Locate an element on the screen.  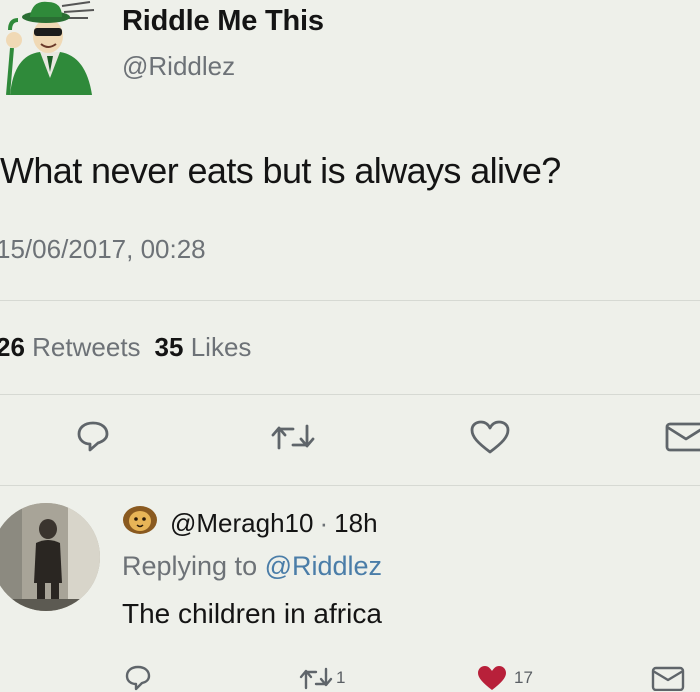
likes-count: 35 is located at coordinates (169, 347).